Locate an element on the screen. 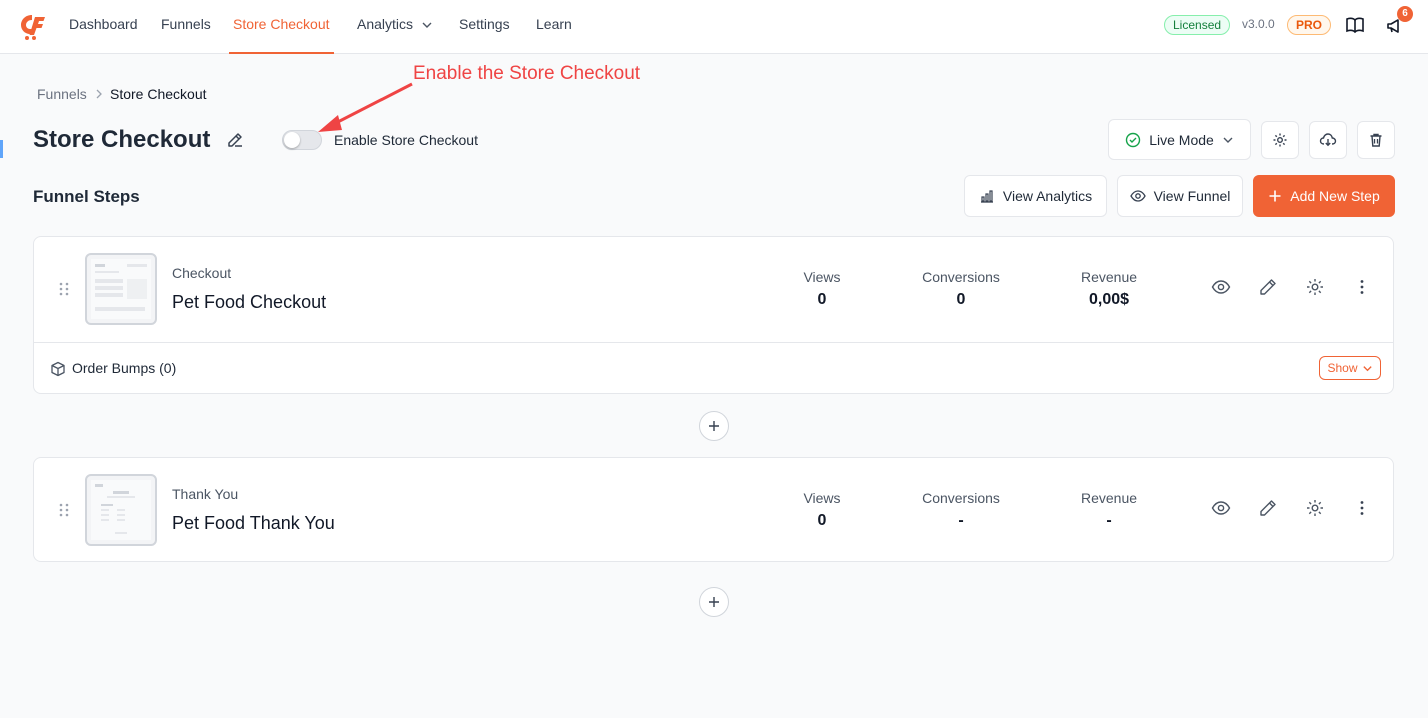 The image size is (1428, 718). cloud-download-icon is located at coordinates (1328, 140).